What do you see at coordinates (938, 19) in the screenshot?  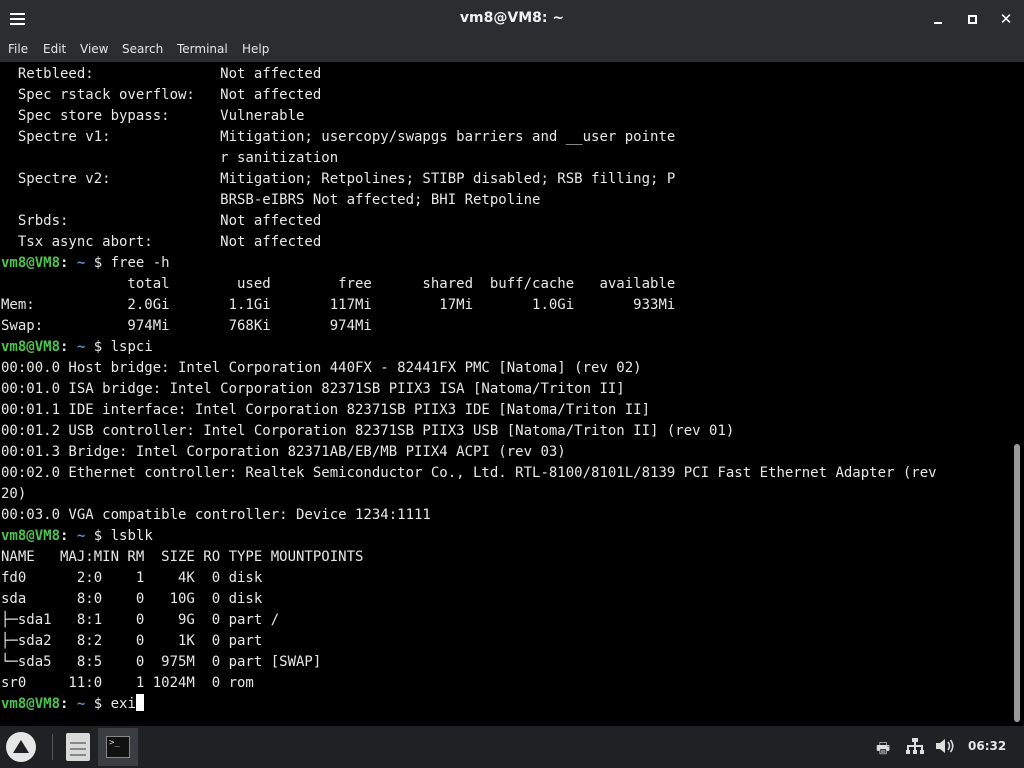 I see `minimize-button` at bounding box center [938, 19].